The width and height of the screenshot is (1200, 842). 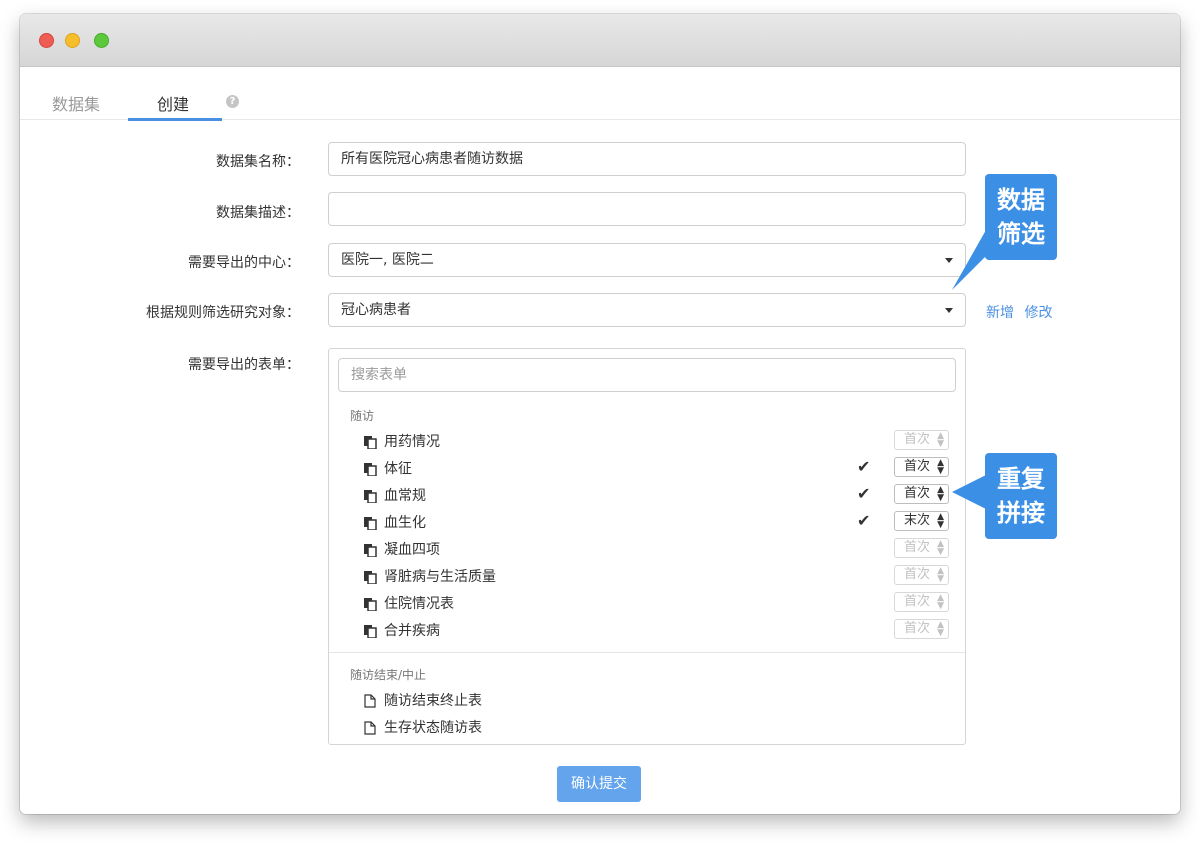 What do you see at coordinates (232, 101) in the screenshot?
I see `question-circle-icon: ?` at bounding box center [232, 101].